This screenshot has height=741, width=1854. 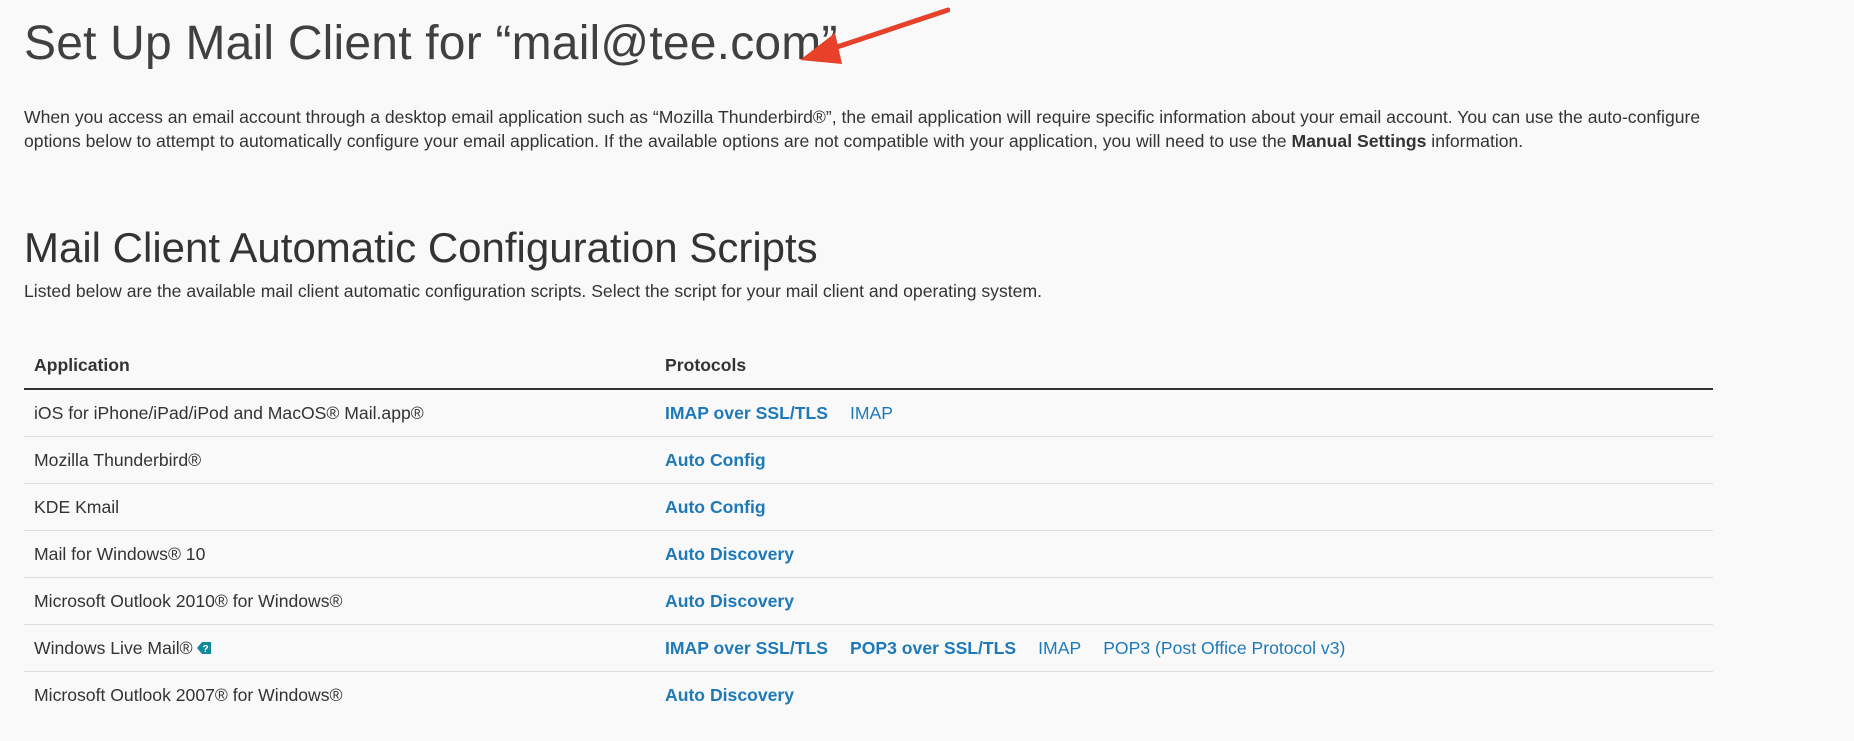 What do you see at coordinates (1184, 413) in the screenshot?
I see `protocols-cell: IMAP over SSL/TLS IMAP` at bounding box center [1184, 413].